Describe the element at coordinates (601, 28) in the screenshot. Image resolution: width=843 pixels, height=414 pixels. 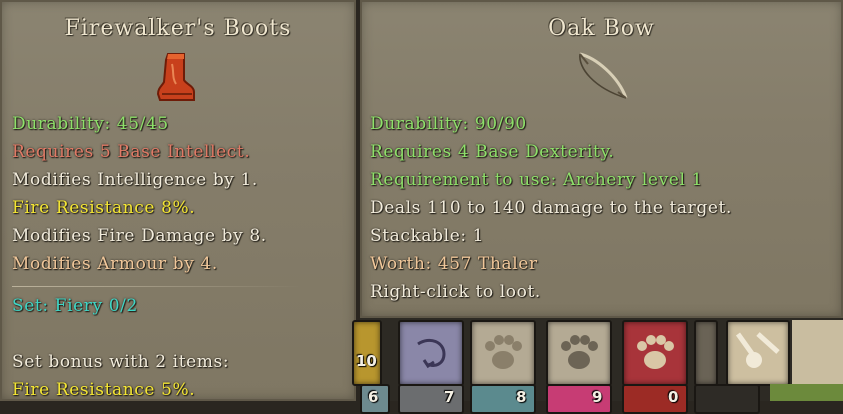
I see `tooltip-title: Oak Bow` at that location.